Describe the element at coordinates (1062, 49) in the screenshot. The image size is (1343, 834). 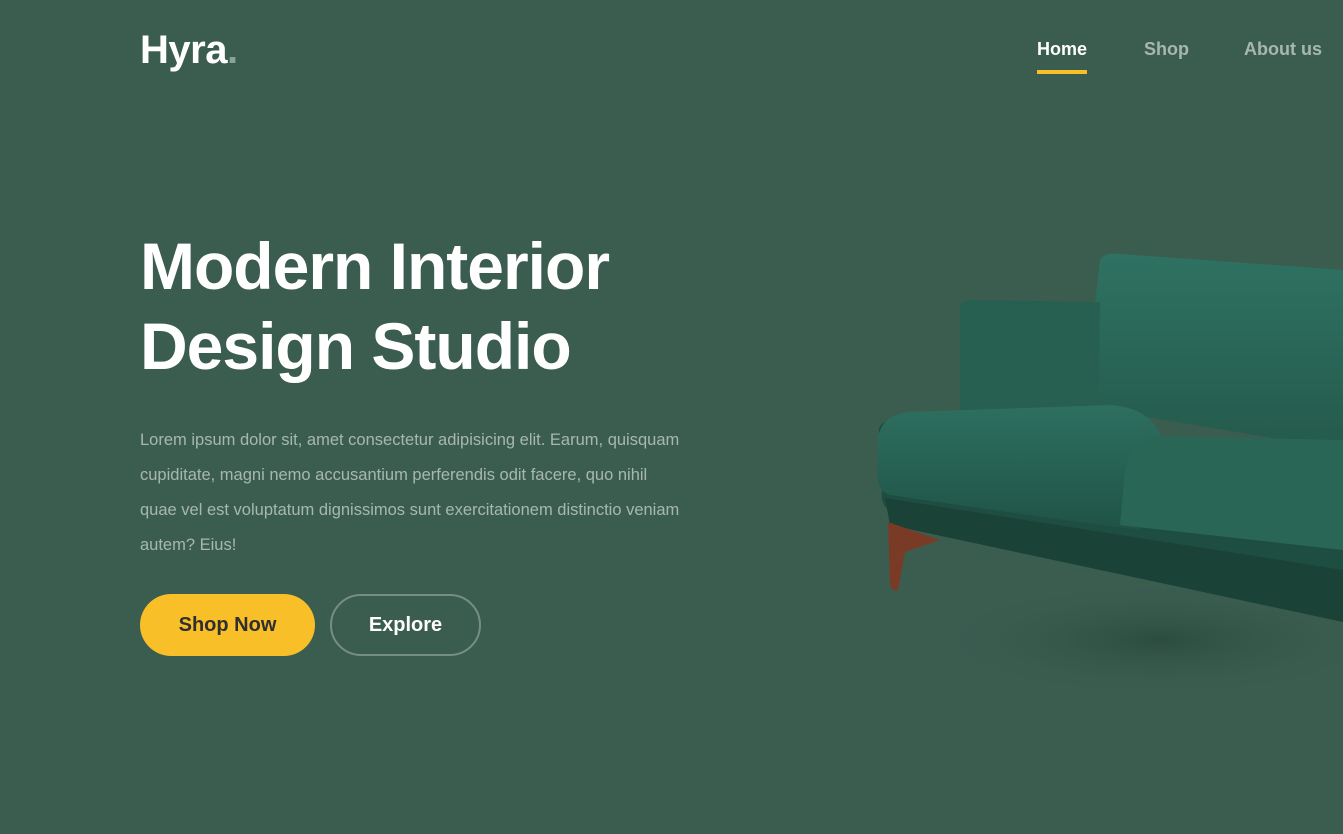
I see `nav-item-home: Home` at that location.